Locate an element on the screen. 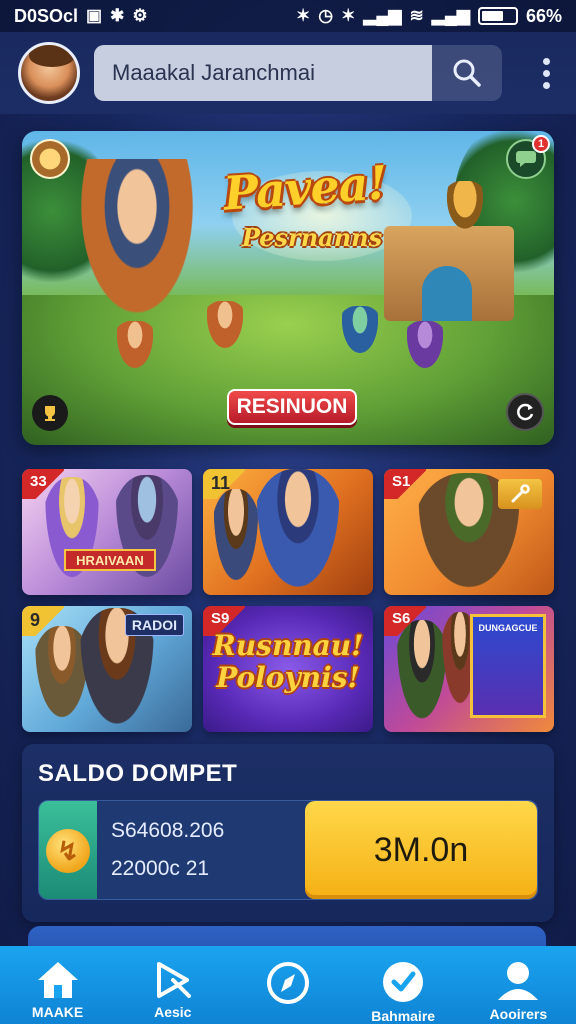 The height and width of the screenshot is (1024, 576). settings-icon: ⚙ is located at coordinates (140, 15).